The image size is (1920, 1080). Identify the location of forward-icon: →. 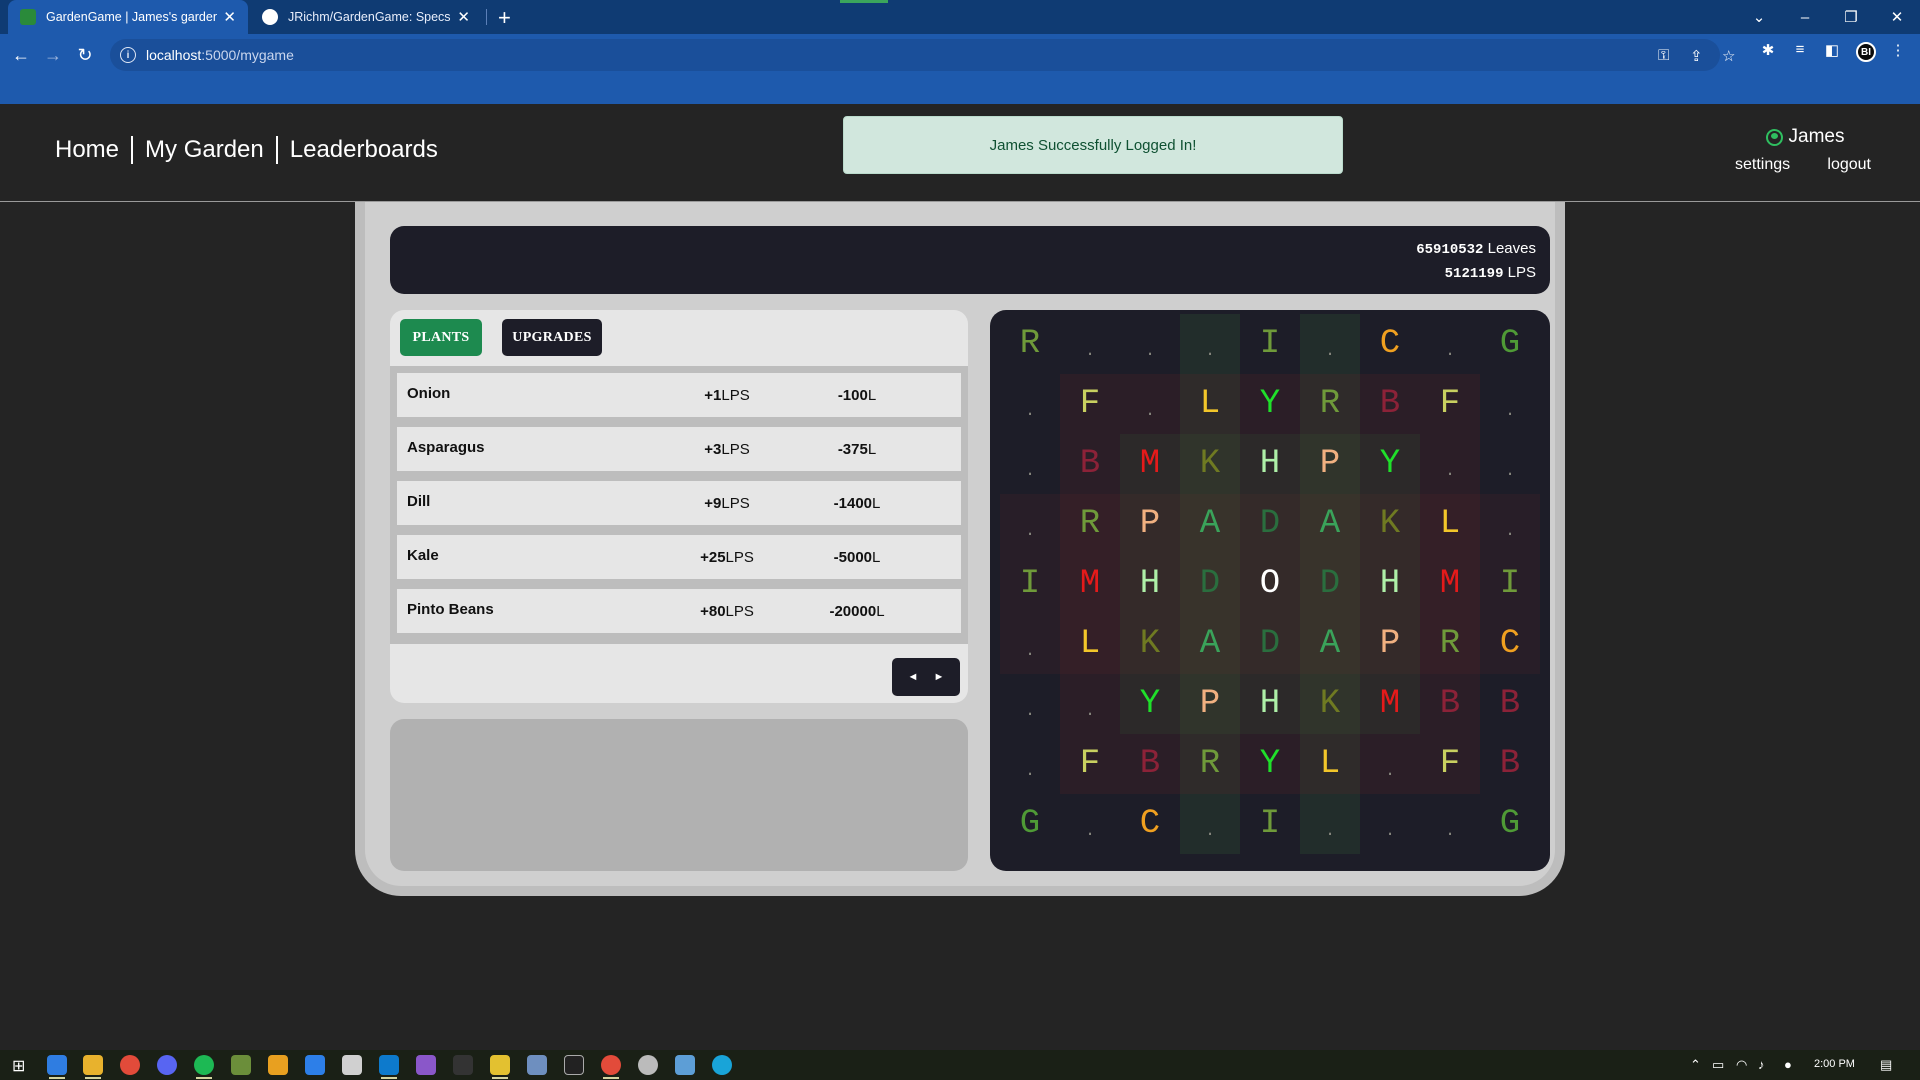
(53, 55).